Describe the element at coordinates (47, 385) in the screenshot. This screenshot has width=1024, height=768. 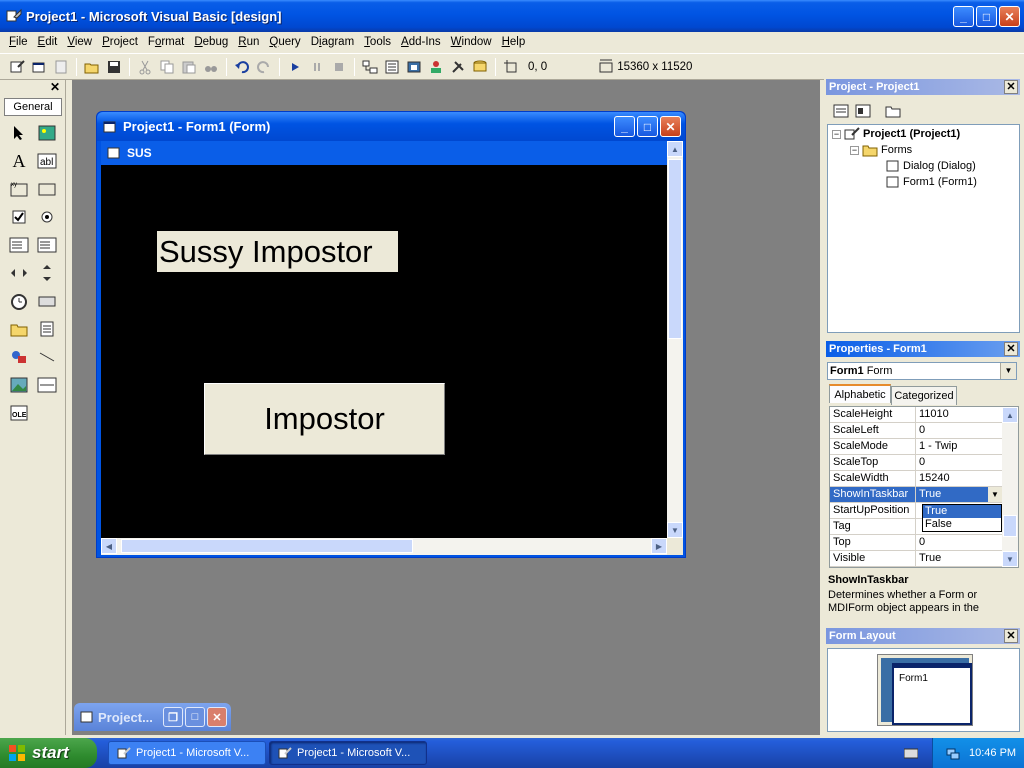
I see `data-tool-icon` at that location.